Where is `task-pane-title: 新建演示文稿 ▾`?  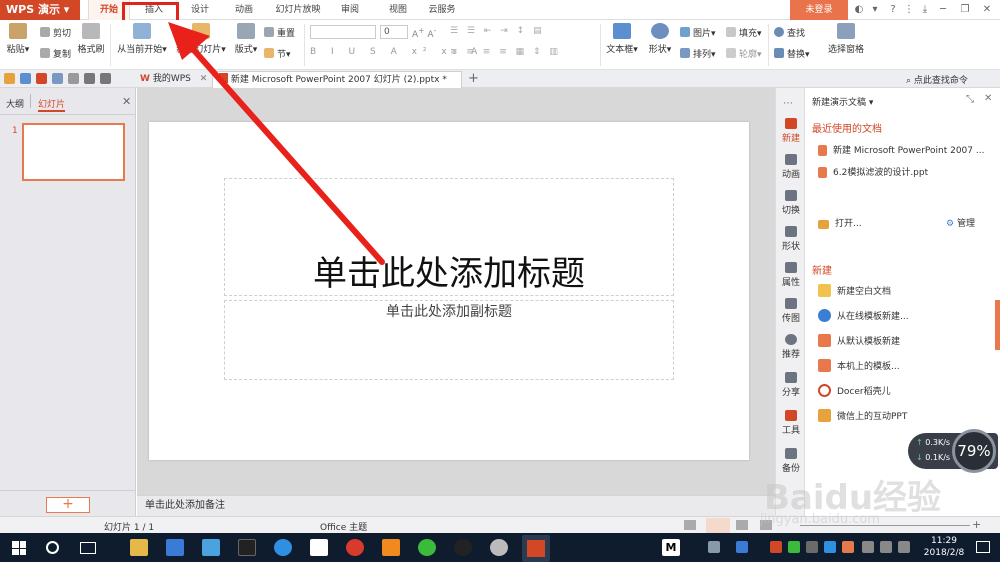 task-pane-title: 新建演示文稿 ▾ is located at coordinates (842, 101).